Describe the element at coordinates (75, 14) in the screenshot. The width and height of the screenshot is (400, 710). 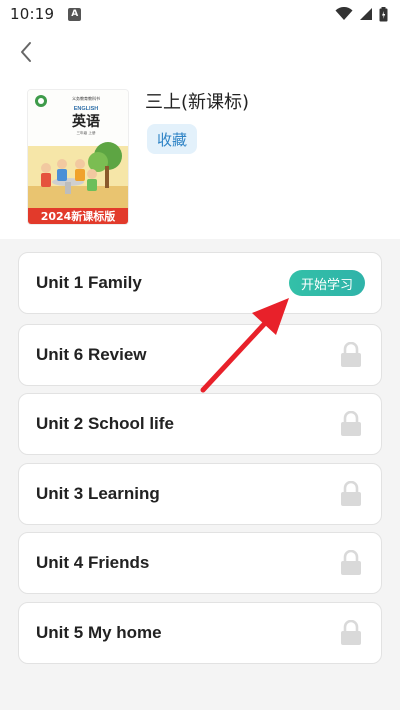
I see `a-badge-icon: A` at that location.